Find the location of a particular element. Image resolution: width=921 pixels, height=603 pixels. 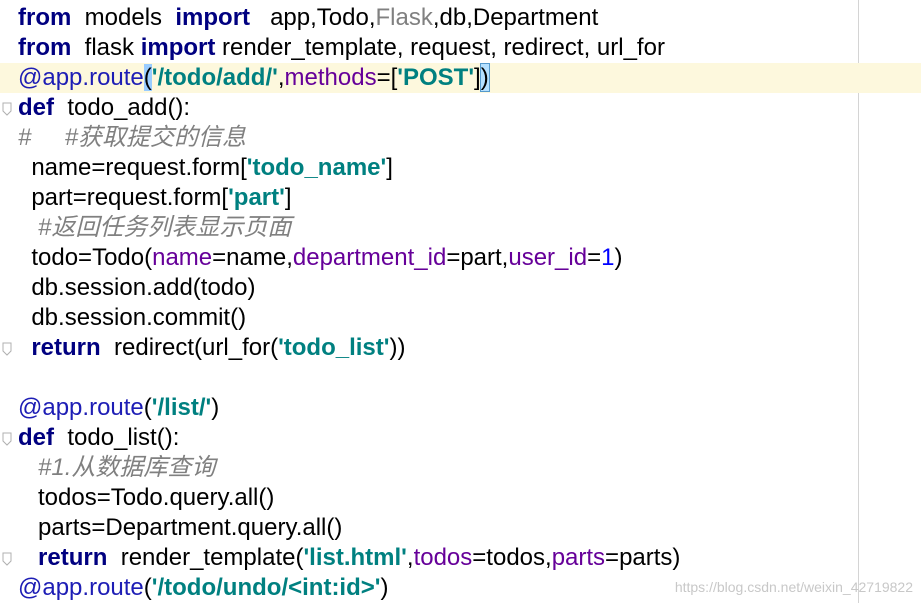

code-token: name=request.form[ is located at coordinates (132, 167).